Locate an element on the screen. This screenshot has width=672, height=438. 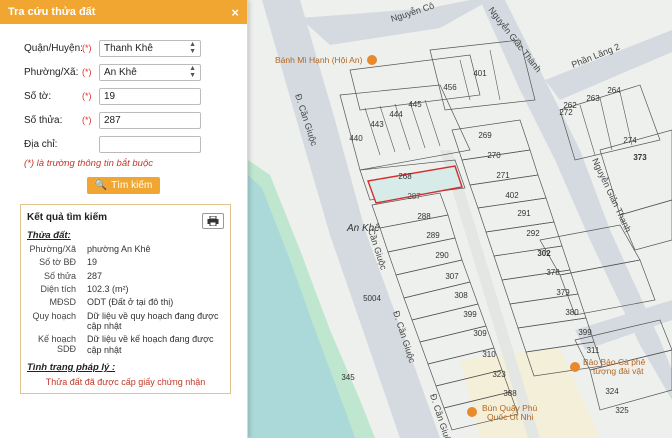
parcel-373: 373 is located at coordinates (640, 157).